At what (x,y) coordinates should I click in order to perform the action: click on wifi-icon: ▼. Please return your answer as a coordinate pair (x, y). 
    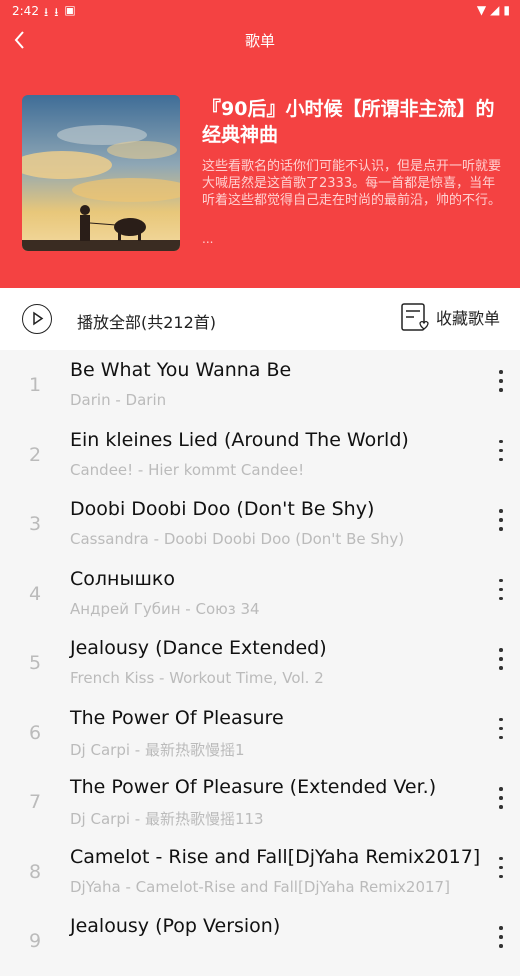
    Looking at the image, I should click on (481, 10).